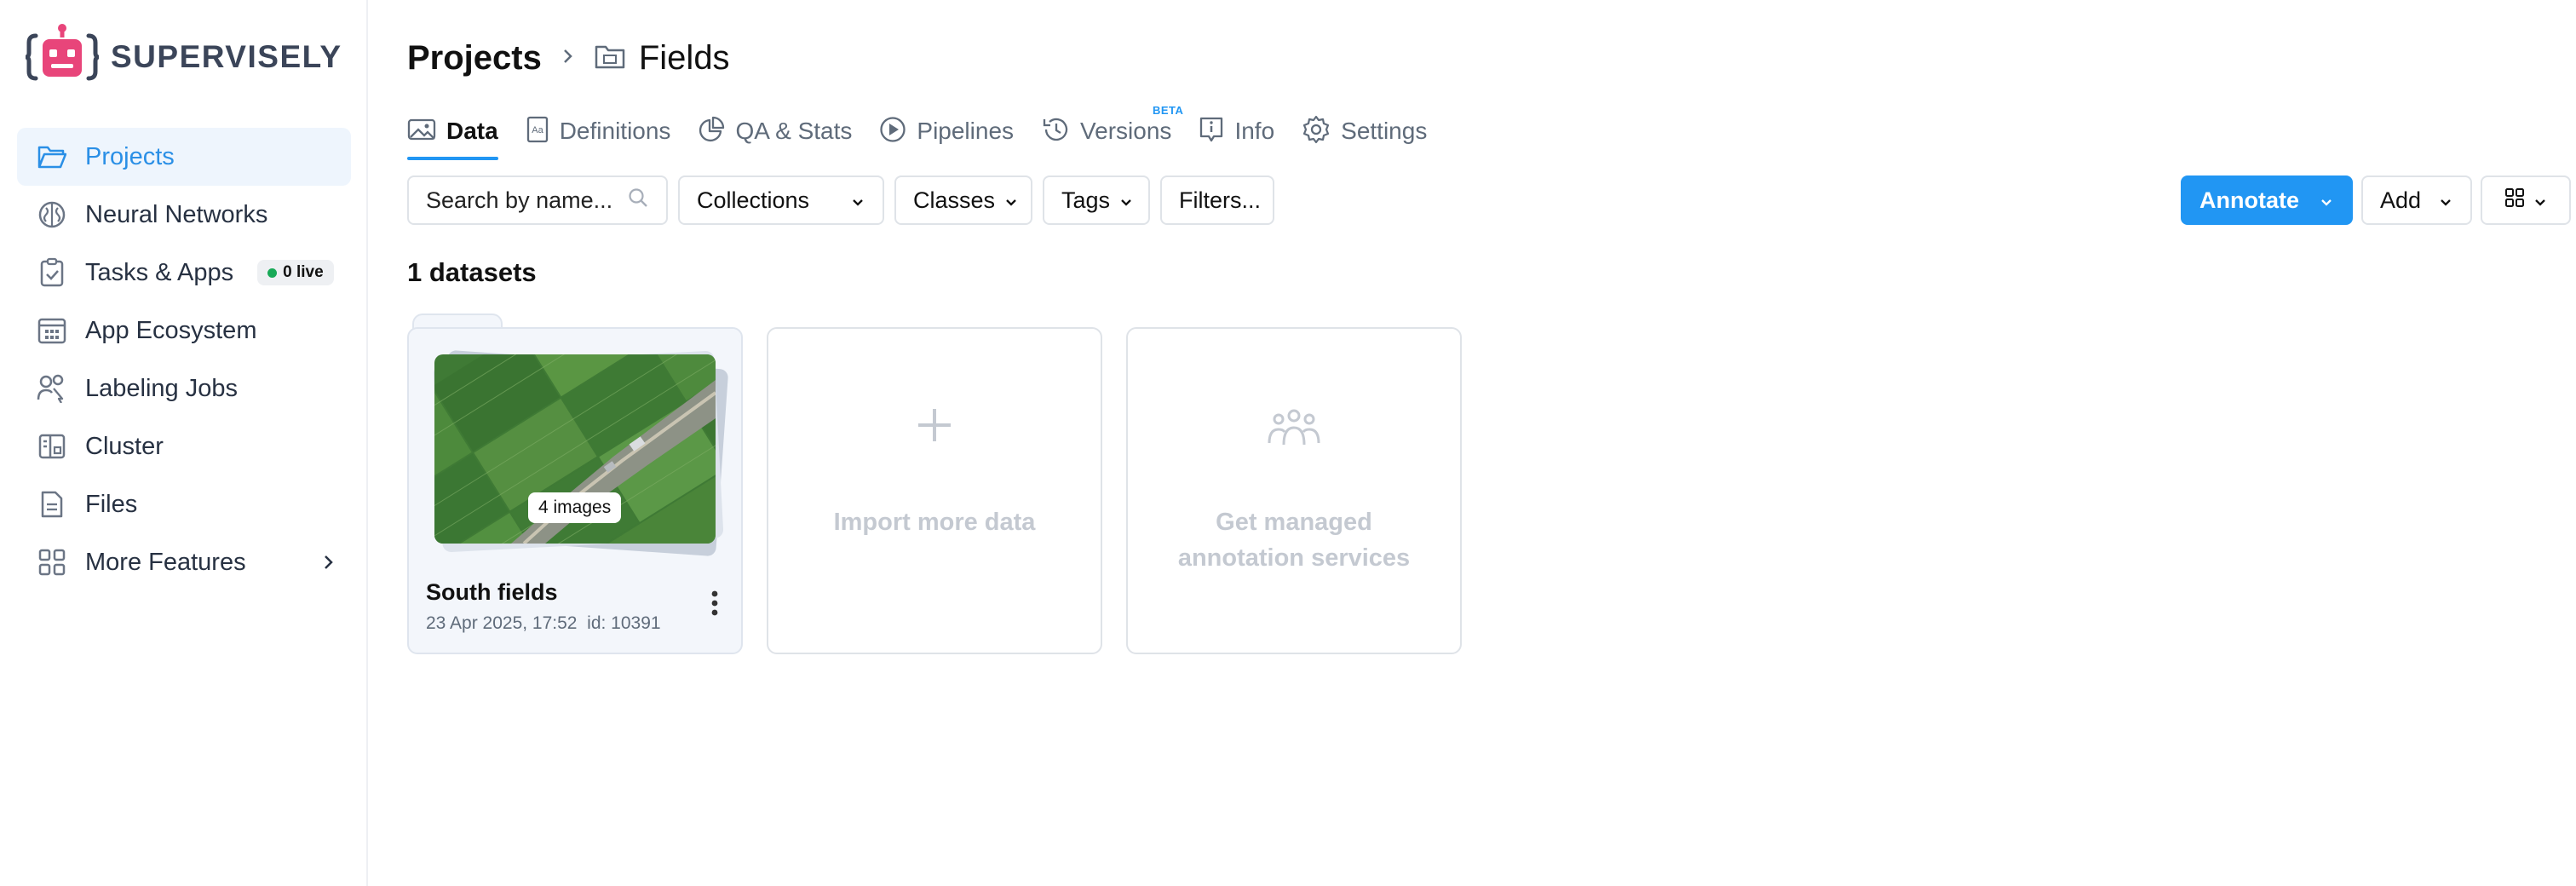  Describe the element at coordinates (472, 131) in the screenshot. I see `tab-label: Data` at that location.